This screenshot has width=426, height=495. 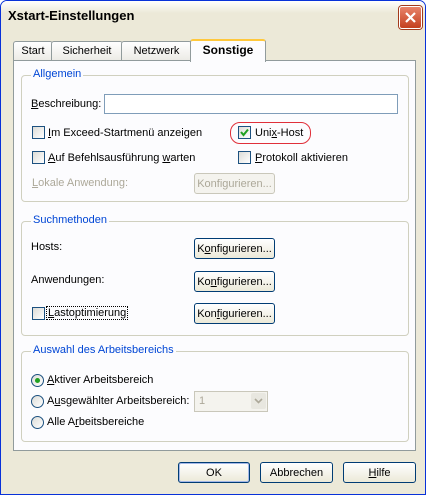 What do you see at coordinates (87, 313) in the screenshot?
I see `lastoptimierung-label: Lastoptimierung` at bounding box center [87, 313].